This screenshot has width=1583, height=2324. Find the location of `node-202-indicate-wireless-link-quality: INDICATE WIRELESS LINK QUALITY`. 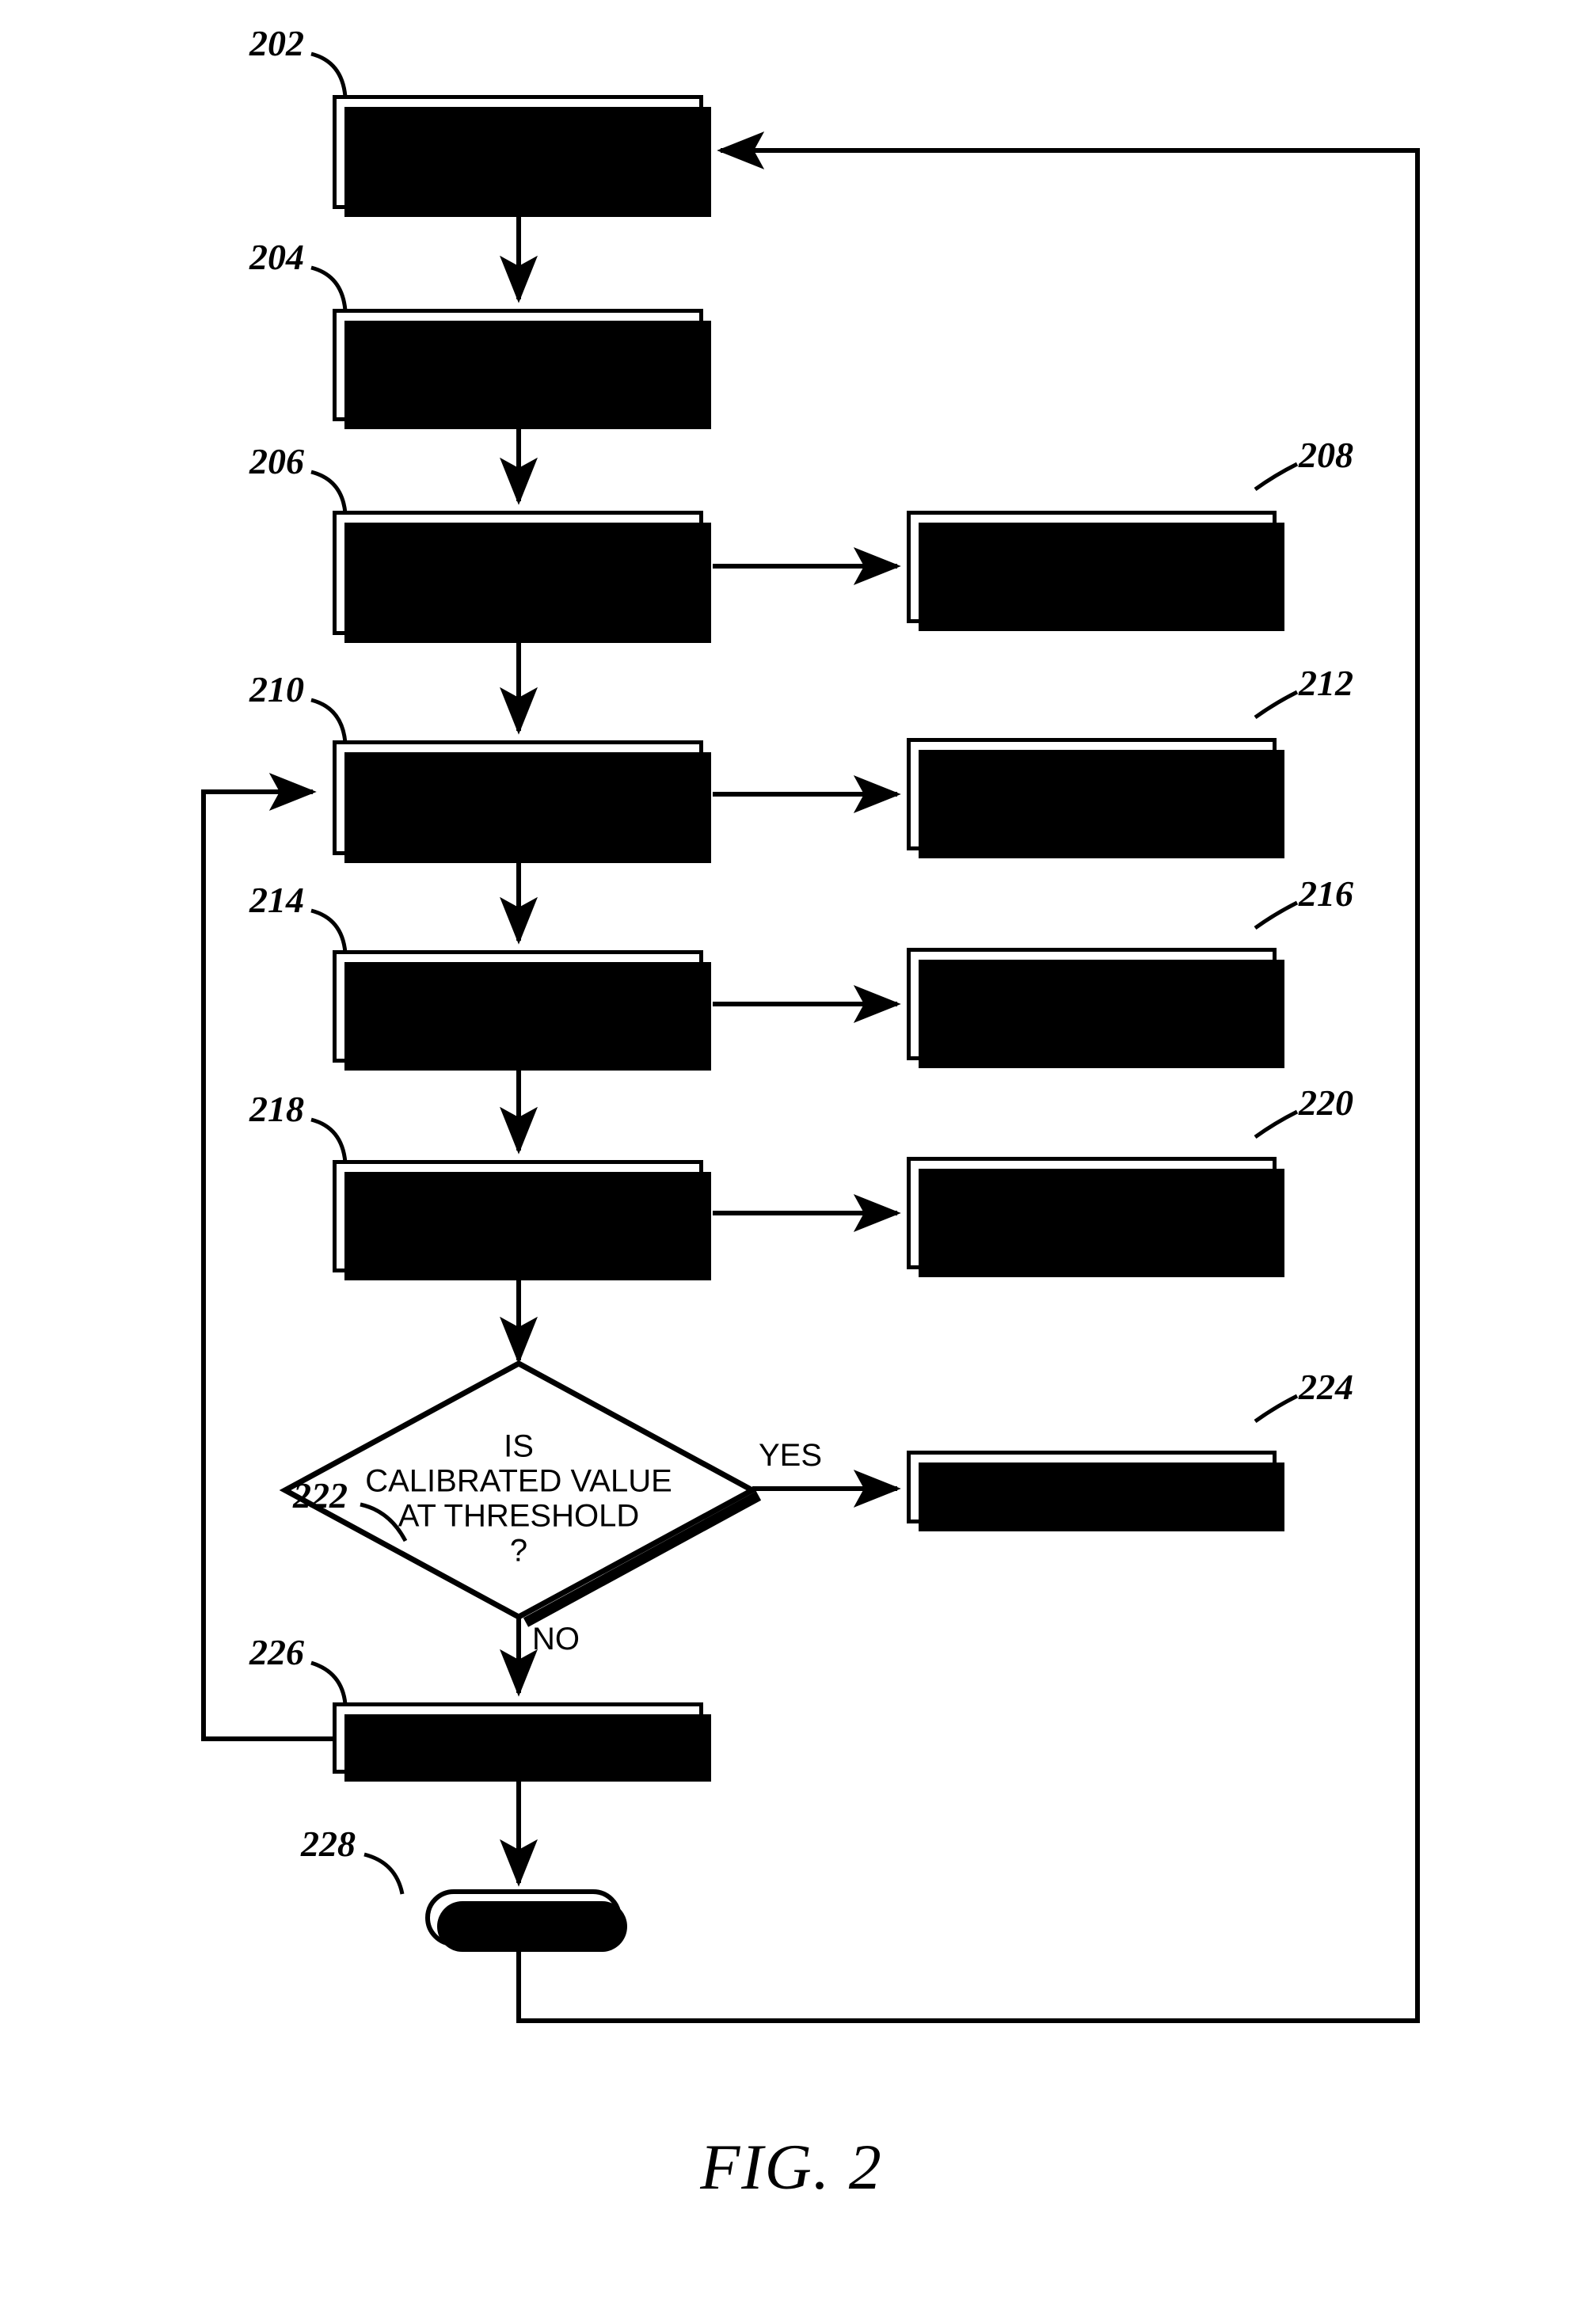

node-202-indicate-wireless-link-quality: INDICATE WIRELESS LINK QUALITY is located at coordinates (522, 156).